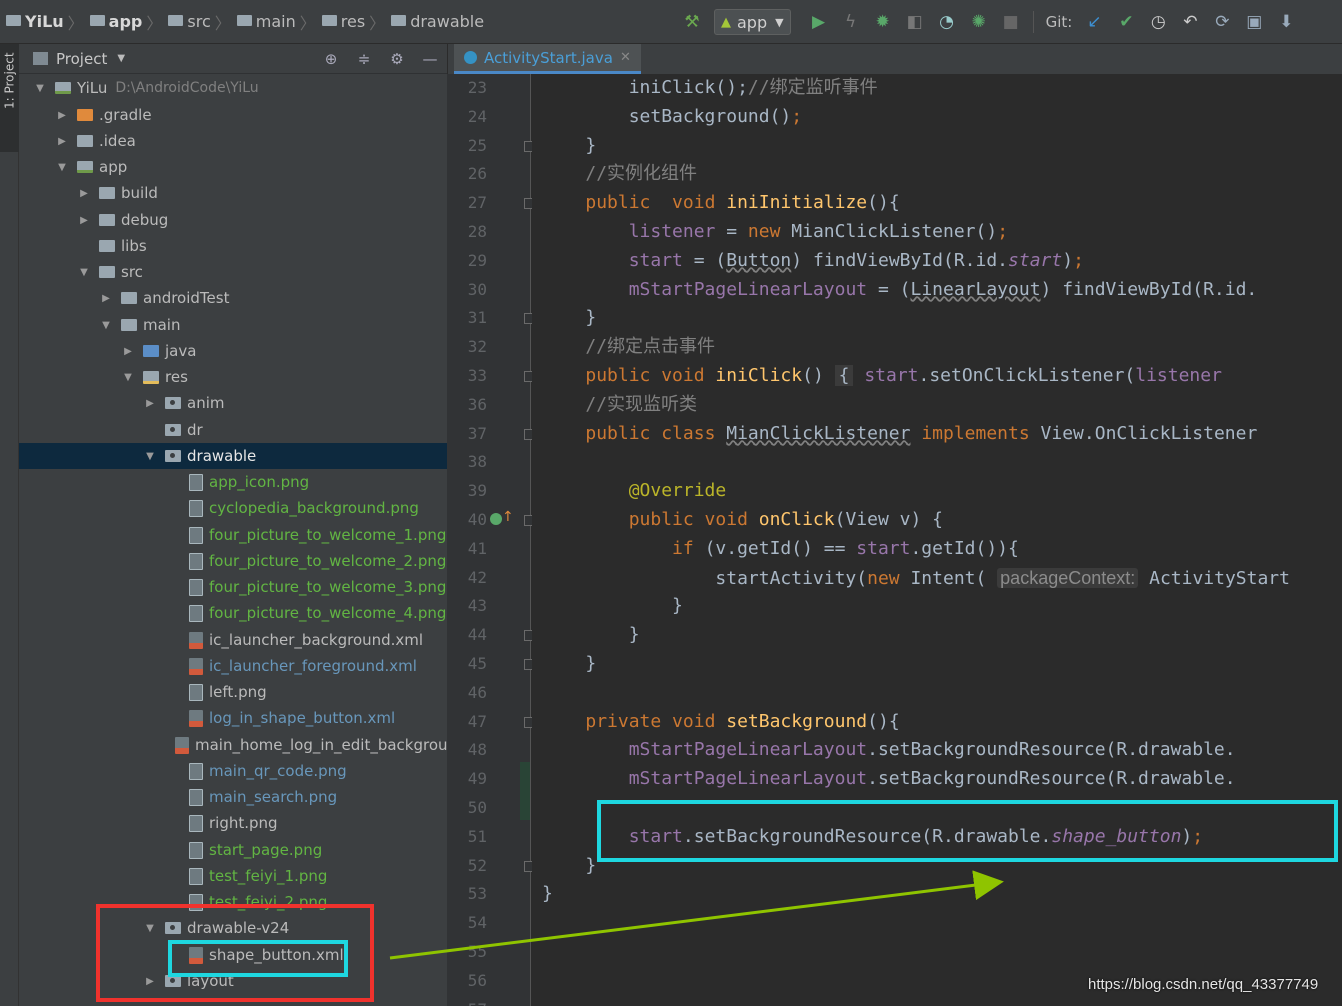  I want to click on annotation-arrow, so click(696, 915).